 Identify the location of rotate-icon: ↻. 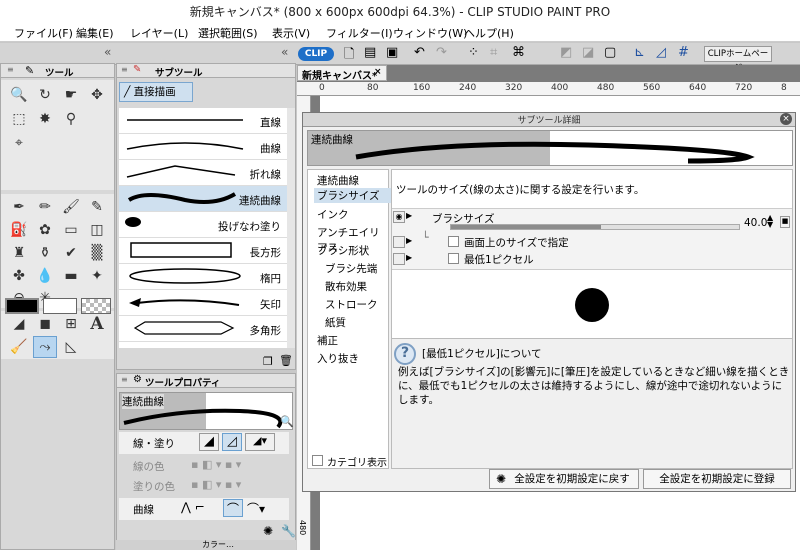
(45, 95).